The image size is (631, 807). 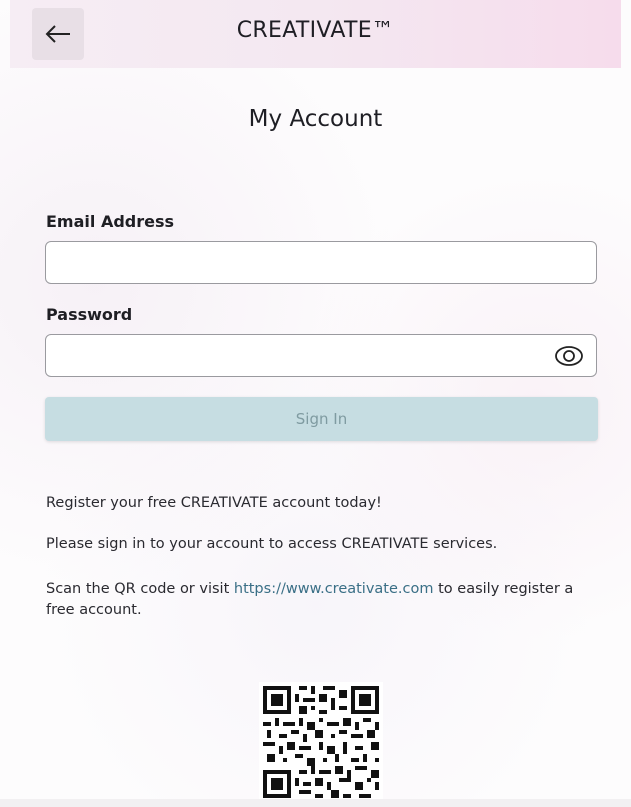 I want to click on sign-in-button: Sign In, so click(x=321, y=419).